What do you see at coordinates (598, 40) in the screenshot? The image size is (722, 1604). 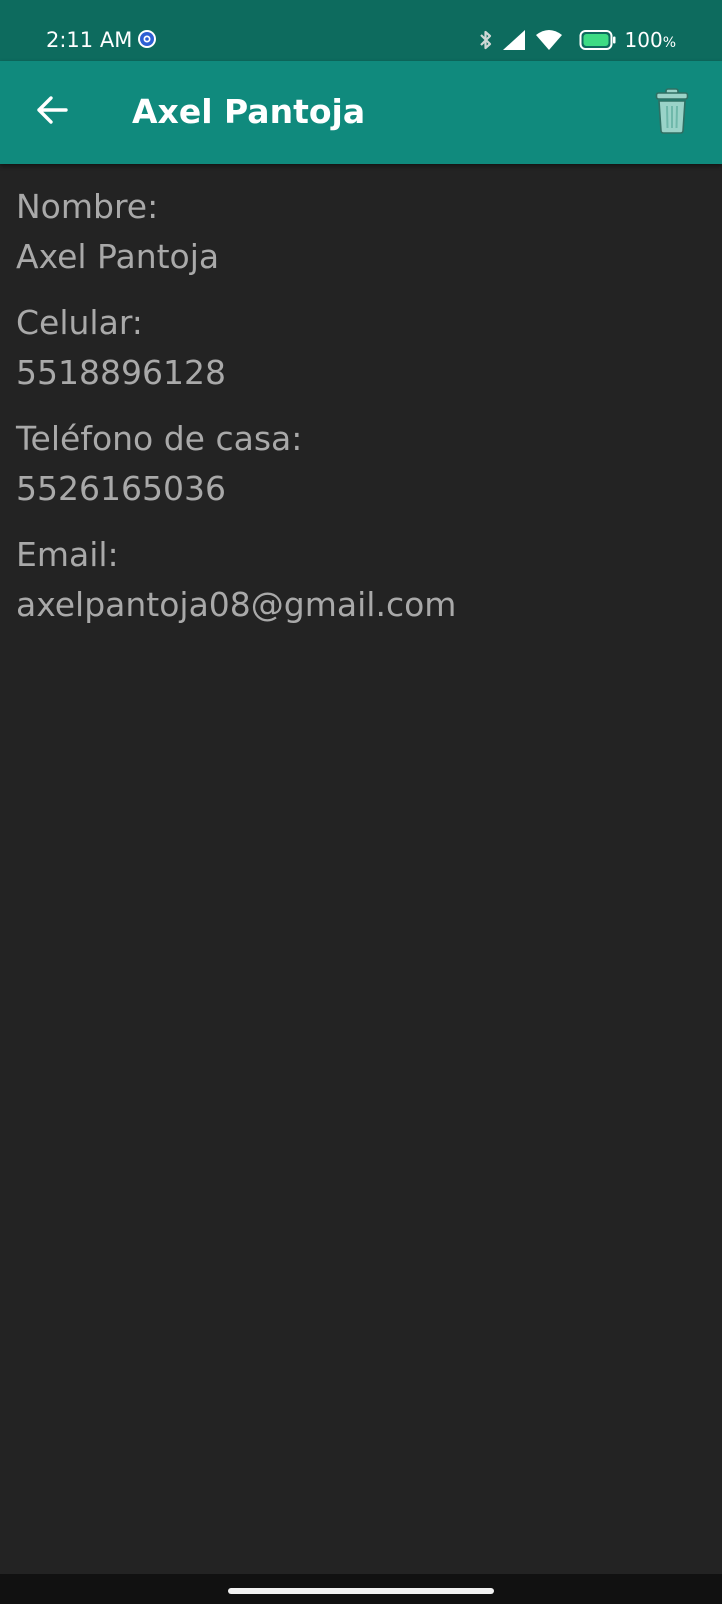 I see `battery-icon` at bounding box center [598, 40].